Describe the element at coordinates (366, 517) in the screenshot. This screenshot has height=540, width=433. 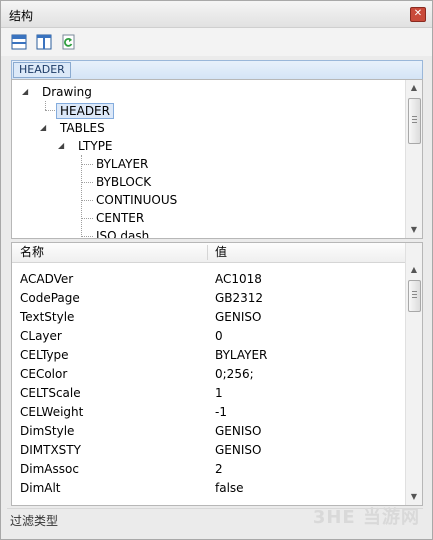
I see `watermark-logo: 3HE 当游网` at that location.